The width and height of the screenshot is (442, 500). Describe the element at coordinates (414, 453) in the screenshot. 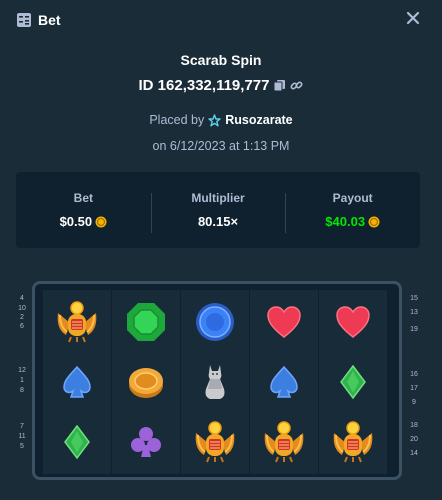

I see `payline-number: 14` at that location.